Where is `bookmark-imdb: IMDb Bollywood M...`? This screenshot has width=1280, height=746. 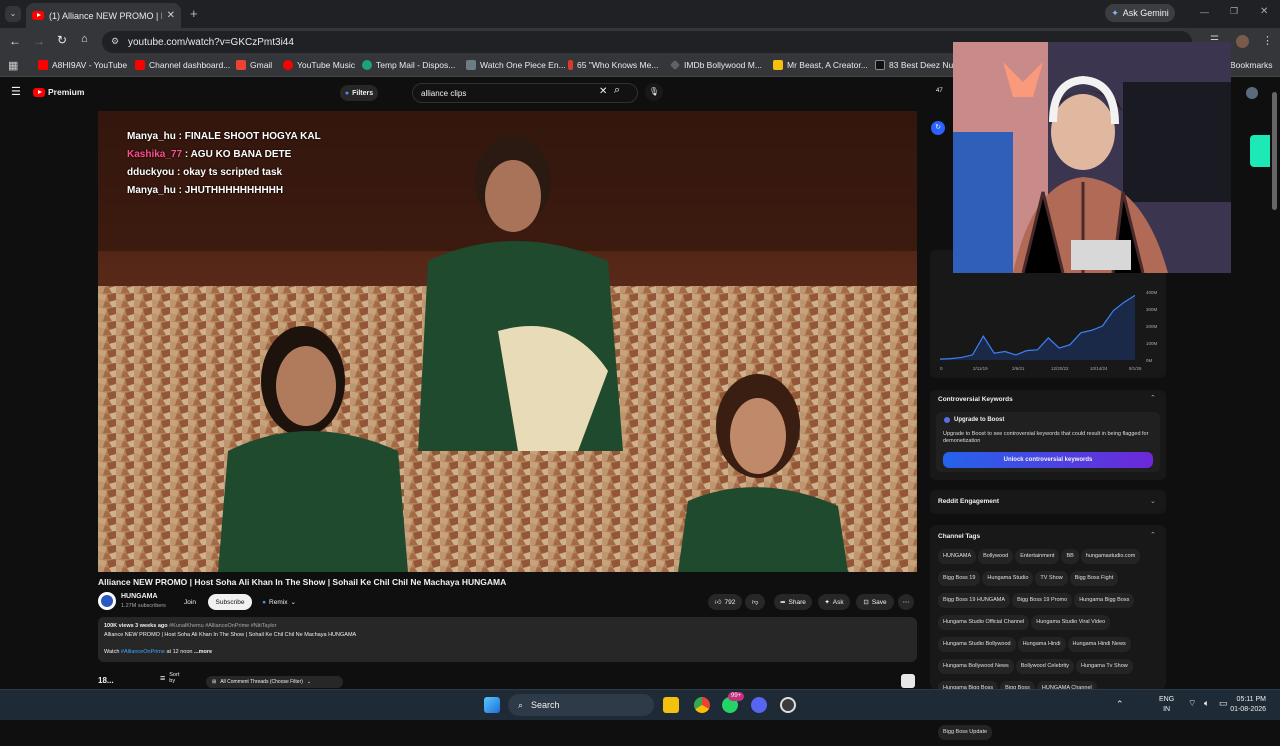 bookmark-imdb: IMDb Bollywood M... is located at coordinates (716, 65).